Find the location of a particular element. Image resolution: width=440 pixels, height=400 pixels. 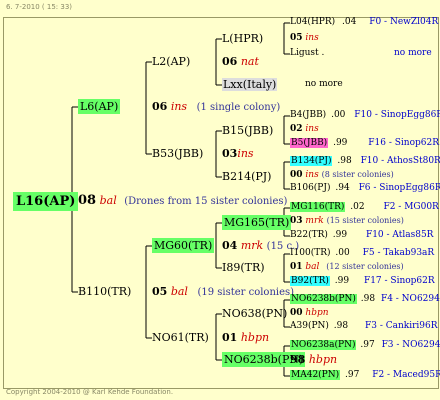

gen4-row: 05 ins is located at coordinates (304, 38).